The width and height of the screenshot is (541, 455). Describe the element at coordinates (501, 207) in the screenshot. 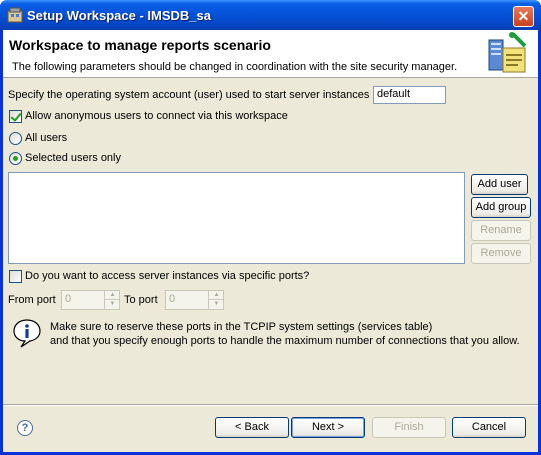

I see `add-group-button: Add group` at that location.